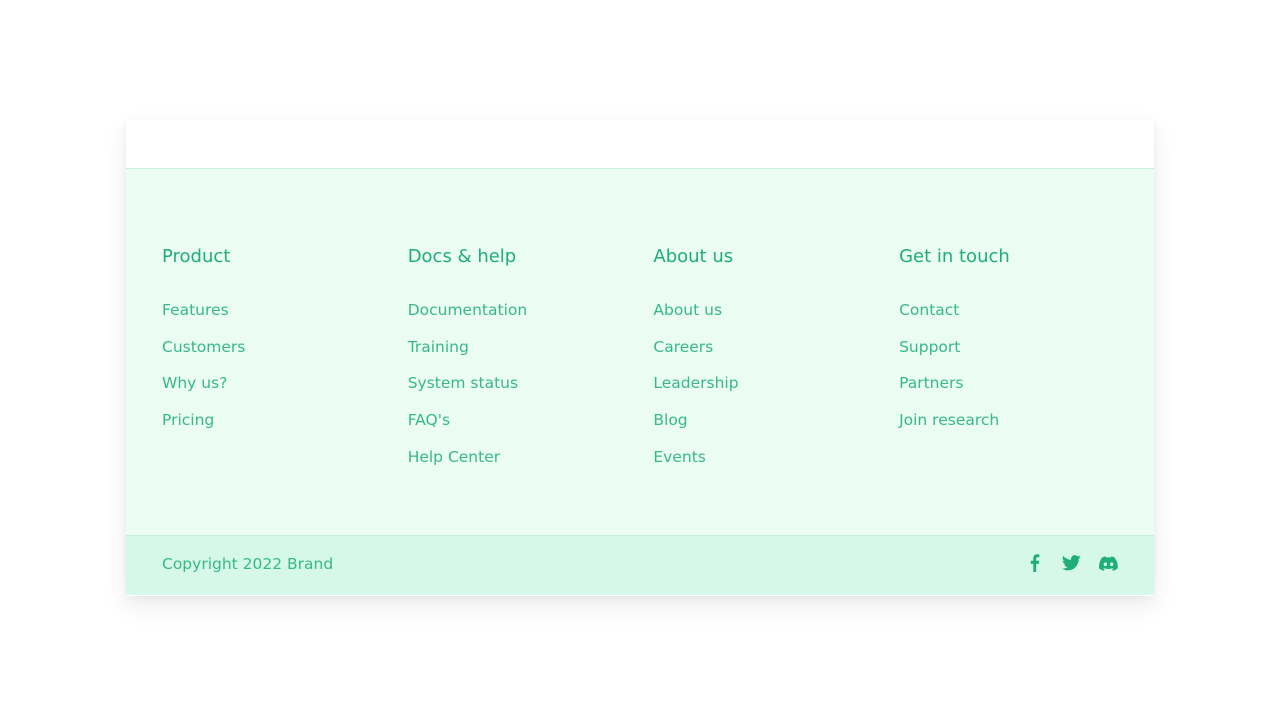 Image resolution: width=1280 pixels, height=720 pixels. What do you see at coordinates (670, 420) in the screenshot?
I see `footer-link-blog: Blog` at bounding box center [670, 420].